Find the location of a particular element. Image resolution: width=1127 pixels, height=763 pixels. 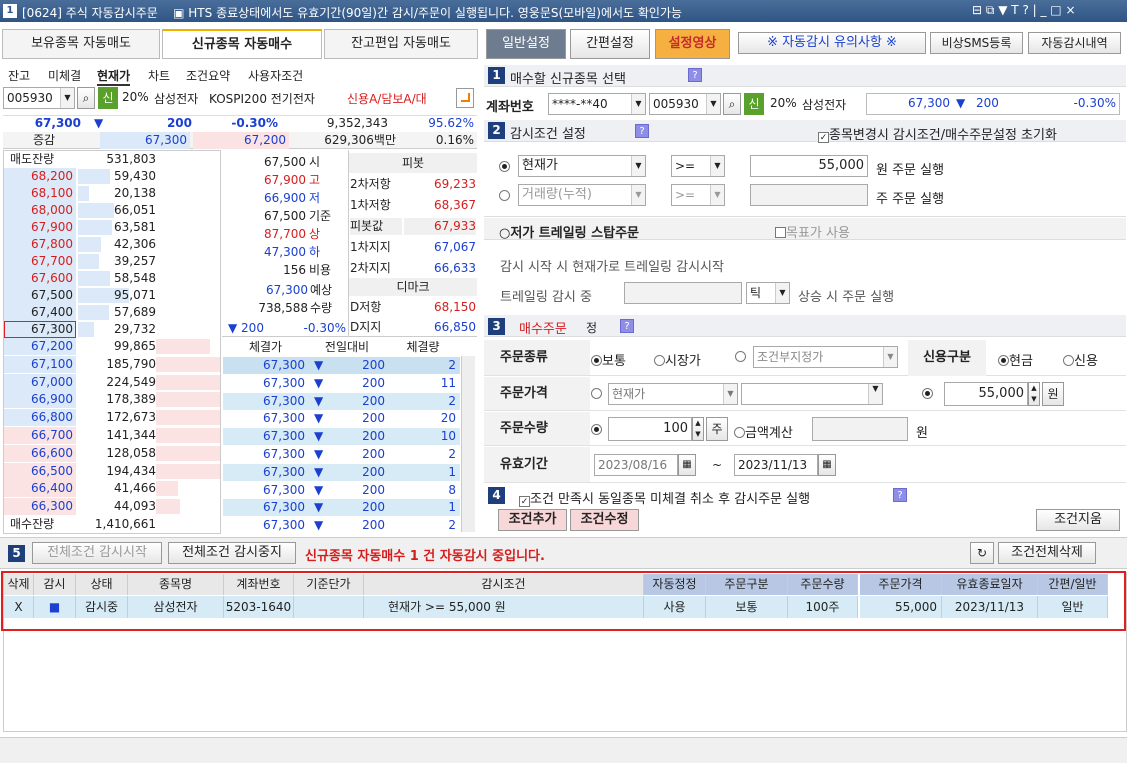

ask-price: 67,700 is located at coordinates (40, 261).